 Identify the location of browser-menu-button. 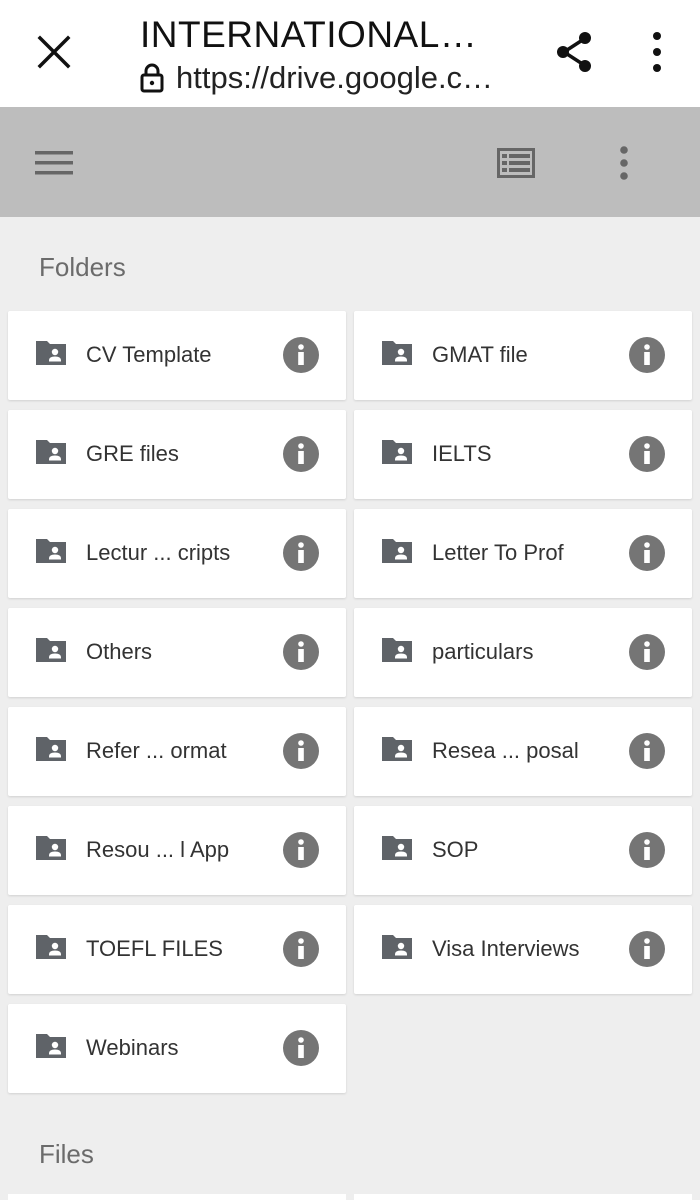
(657, 52).